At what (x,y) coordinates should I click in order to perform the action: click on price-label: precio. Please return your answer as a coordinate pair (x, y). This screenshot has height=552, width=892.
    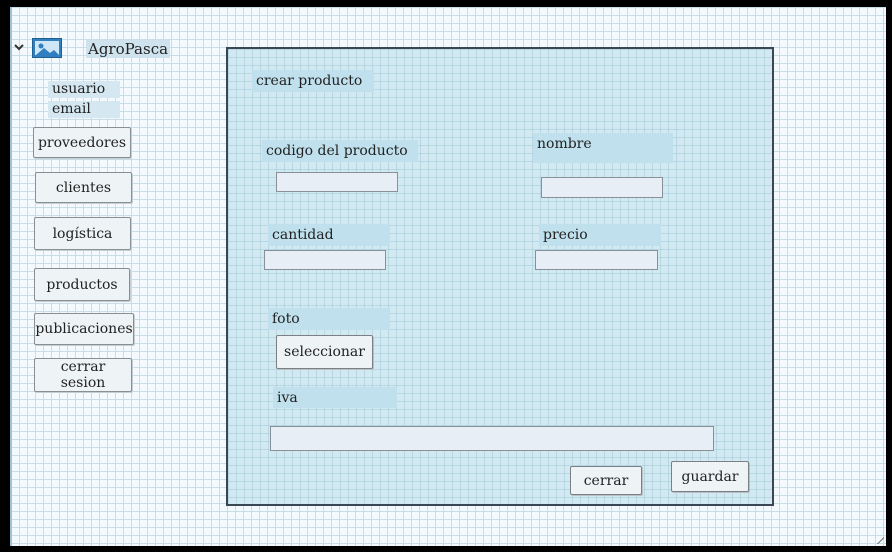
    Looking at the image, I should click on (600, 235).